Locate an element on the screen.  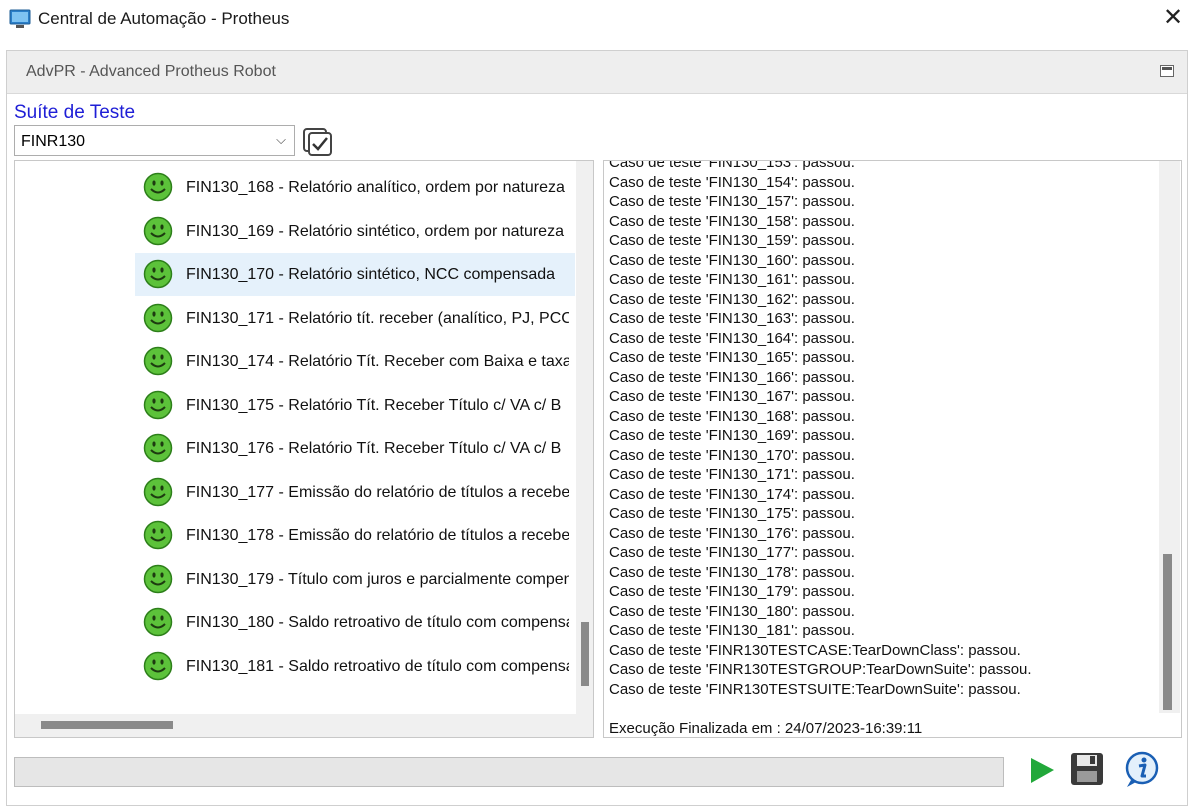
suite-select-value: FINR130 is located at coordinates (53, 141).